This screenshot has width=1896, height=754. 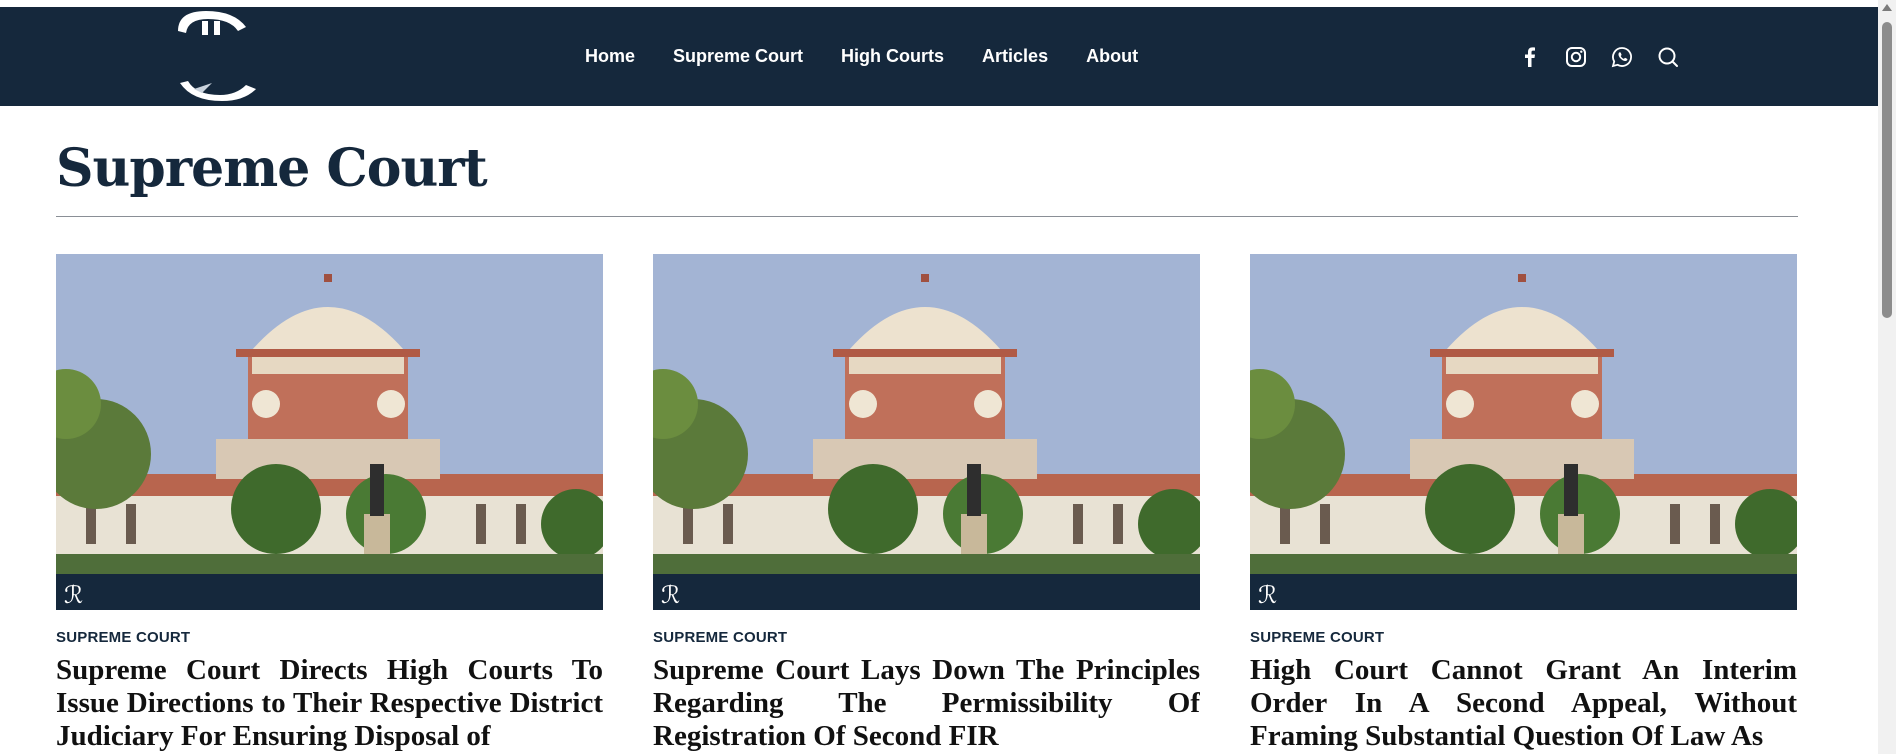 What do you see at coordinates (1530, 57) in the screenshot?
I see `facebook-icon` at bounding box center [1530, 57].